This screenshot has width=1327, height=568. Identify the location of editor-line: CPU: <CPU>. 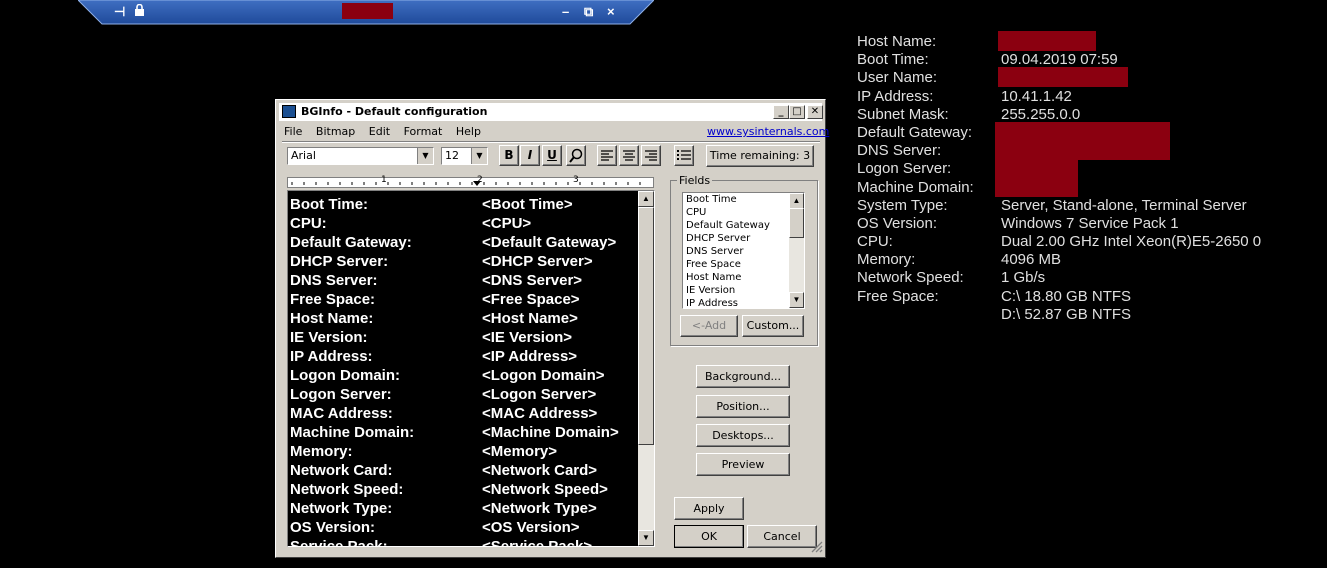
(464, 223).